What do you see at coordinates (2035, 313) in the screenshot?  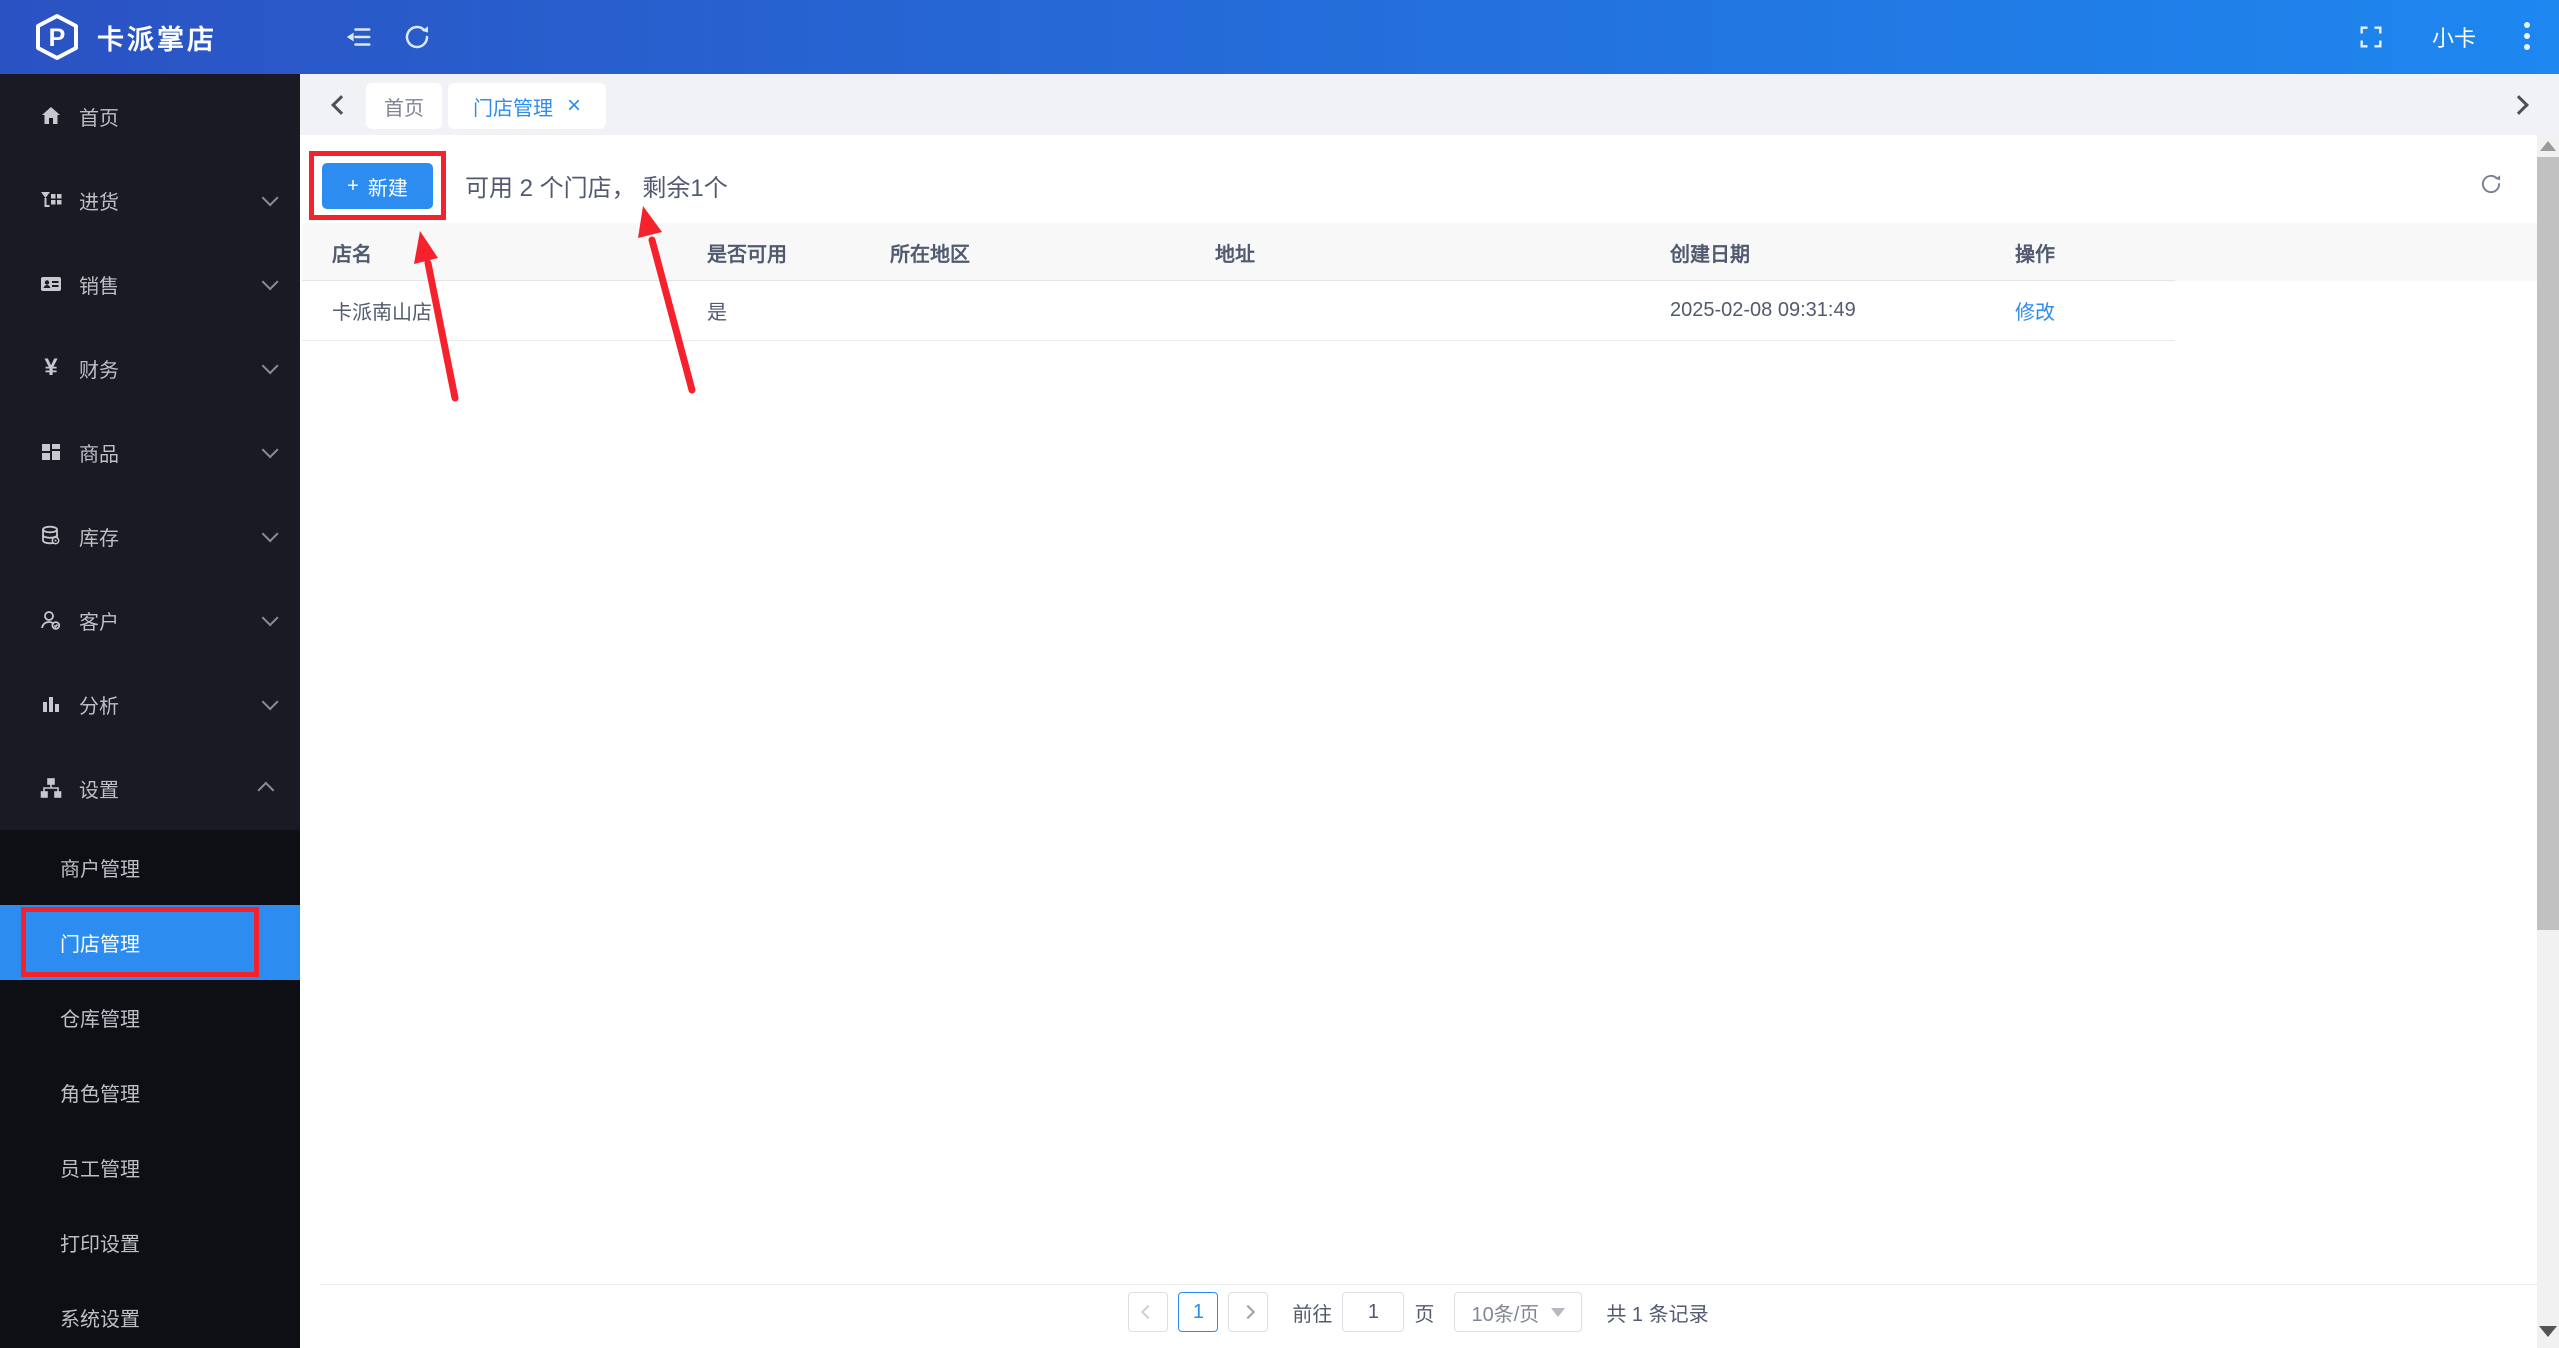 I see `edit-store-link: 修改` at bounding box center [2035, 313].